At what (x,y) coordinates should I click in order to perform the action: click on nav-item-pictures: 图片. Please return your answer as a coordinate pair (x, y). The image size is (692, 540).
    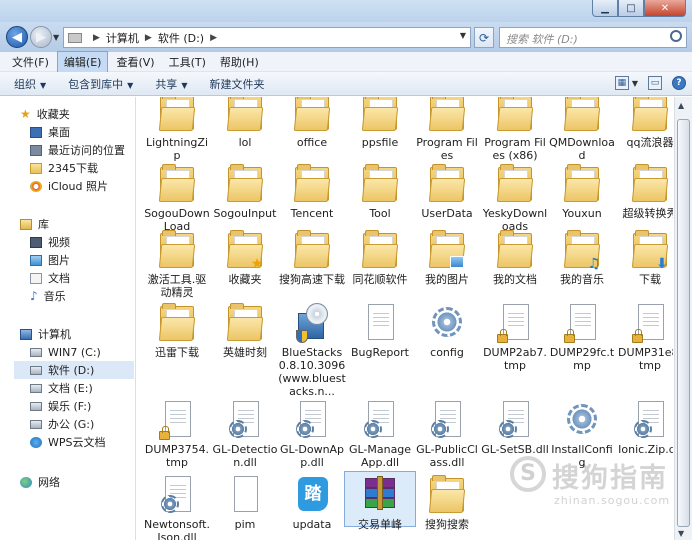
    Looking at the image, I should click on (50, 260).